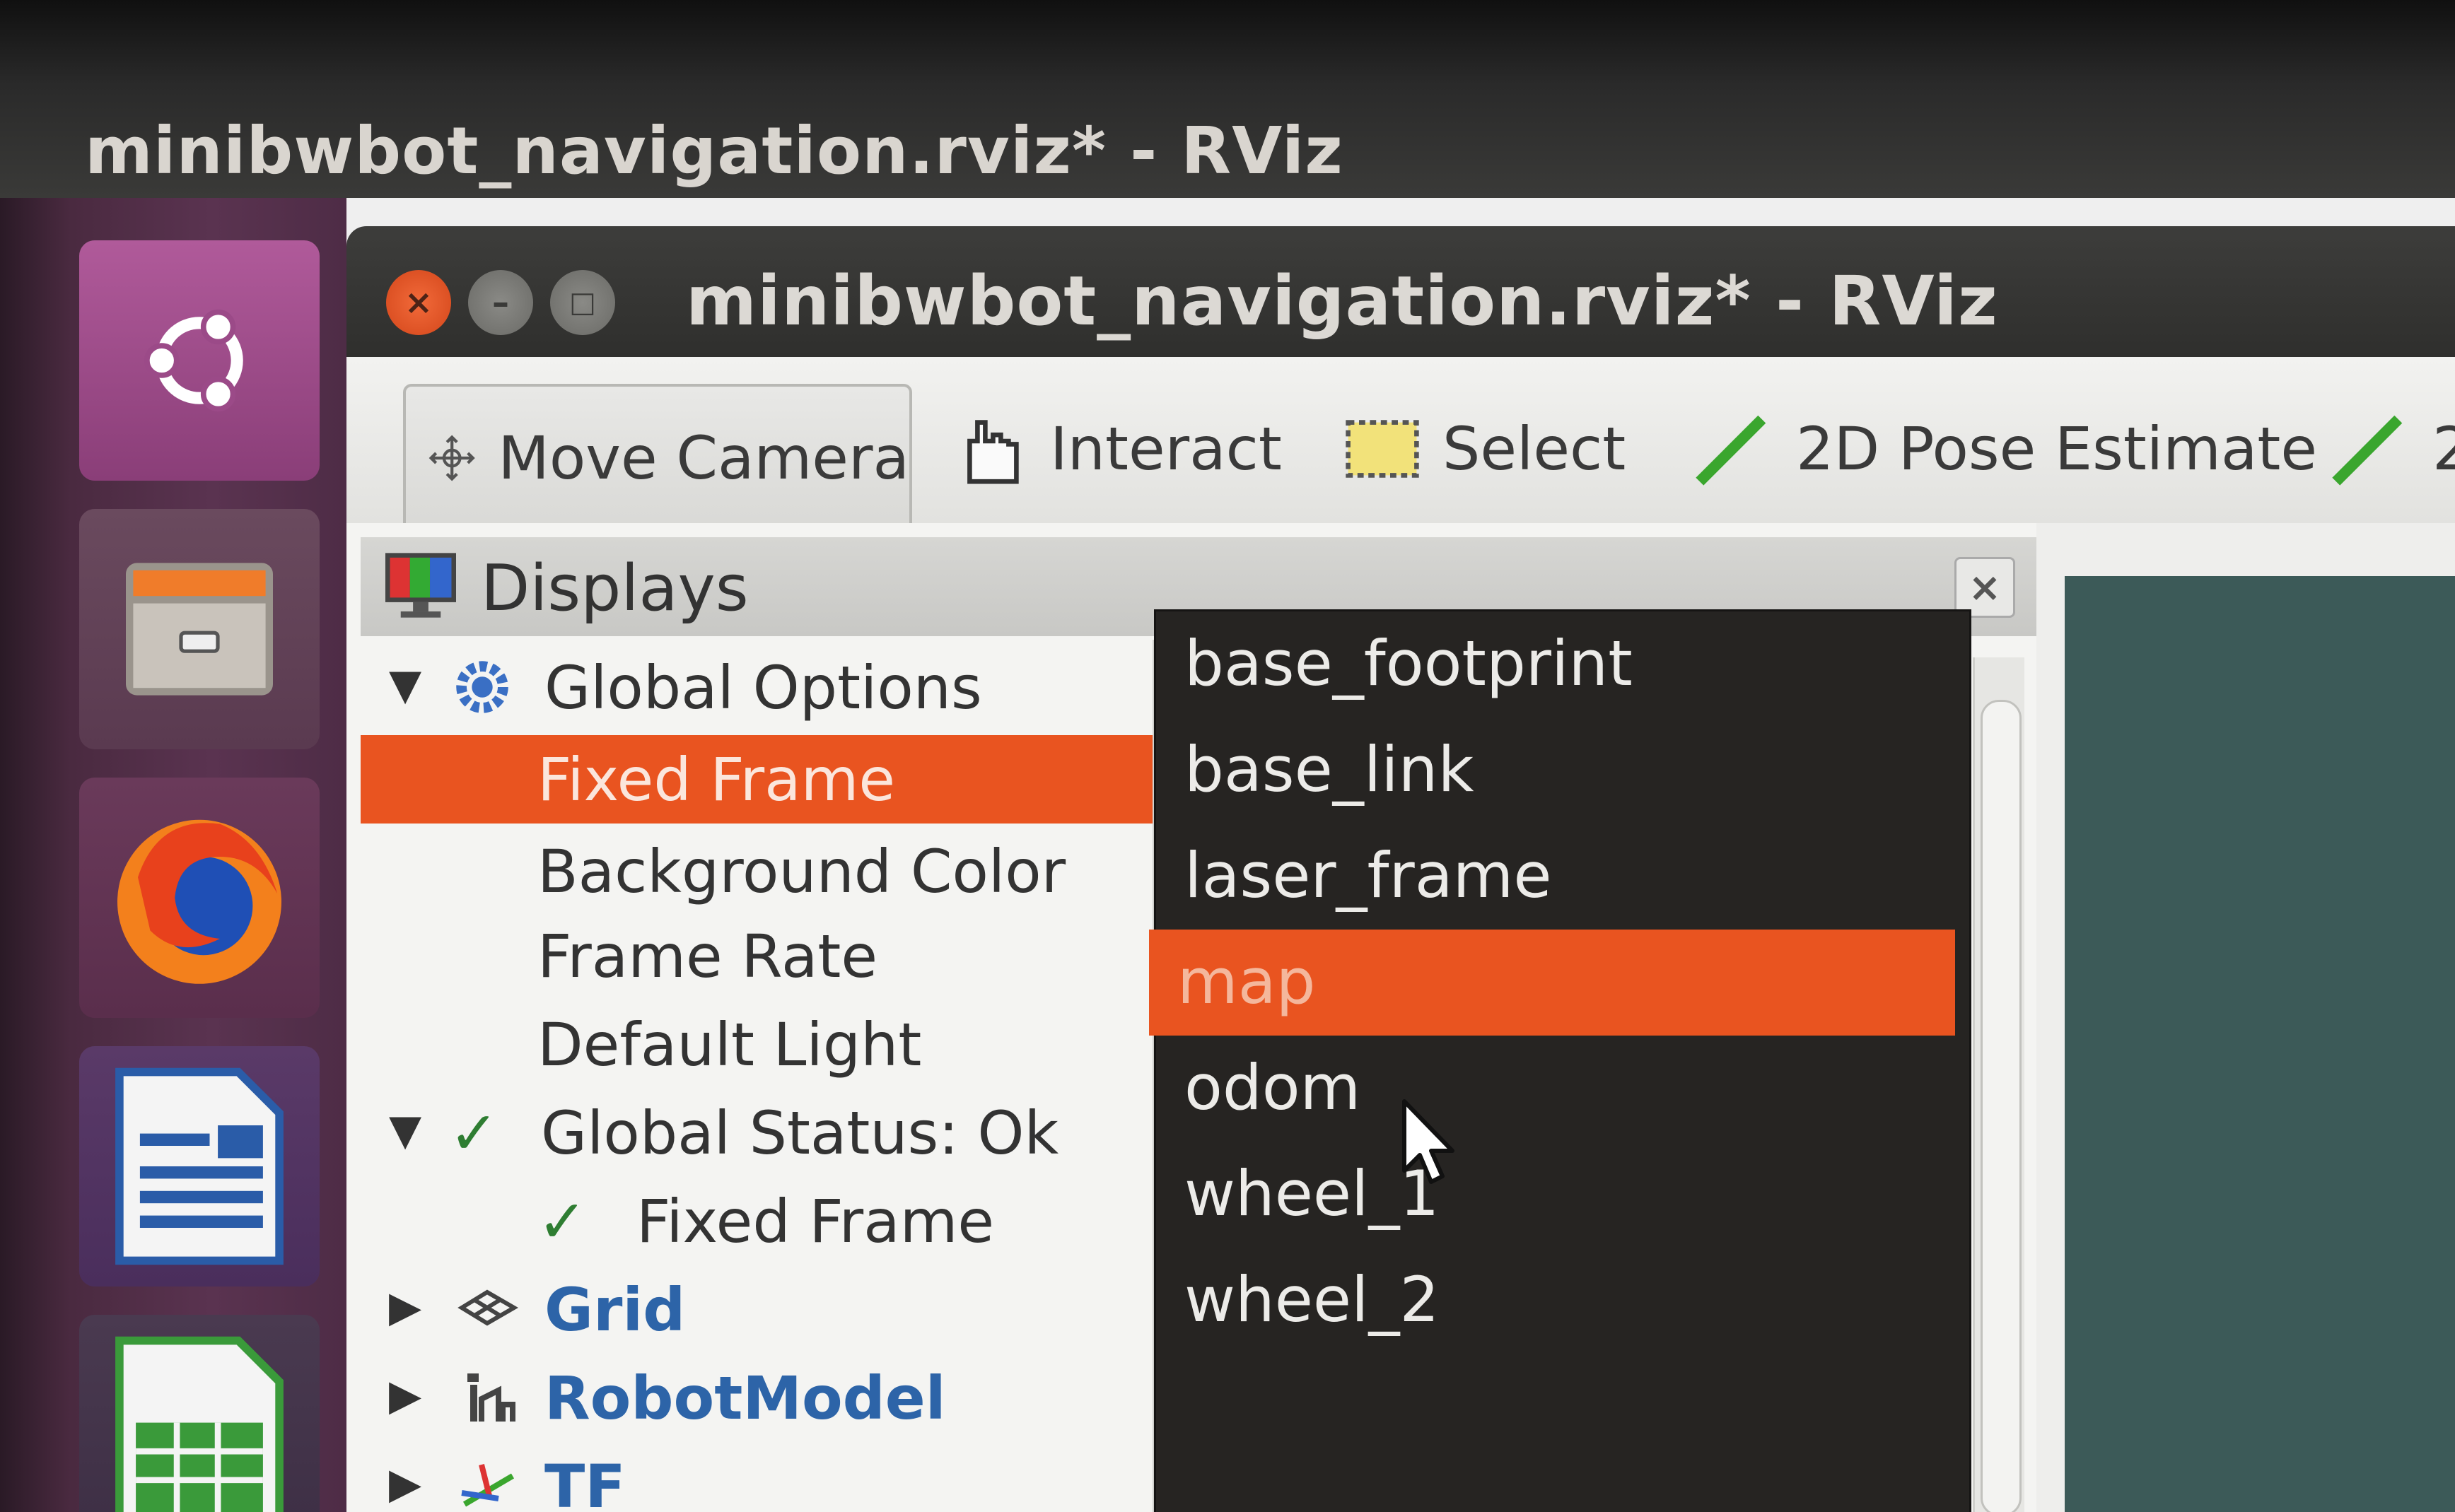  I want to click on displays-title: Displays, so click(615, 588).